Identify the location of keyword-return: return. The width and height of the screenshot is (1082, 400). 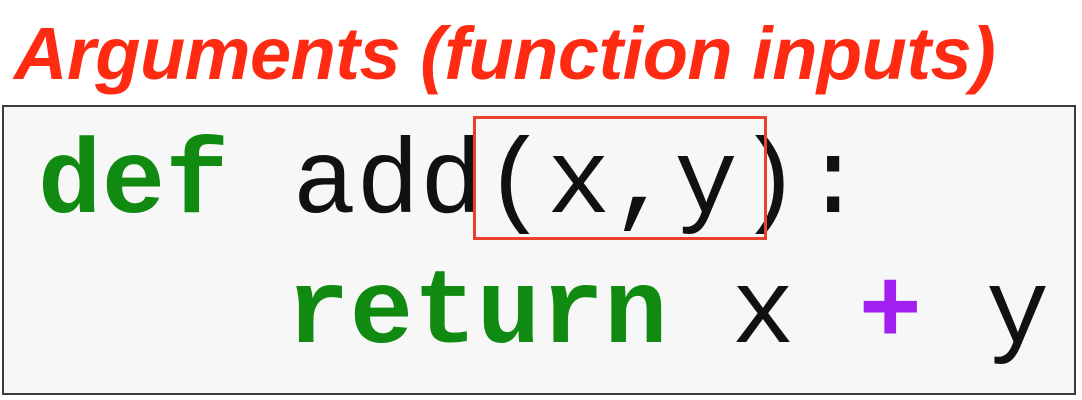
(477, 314).